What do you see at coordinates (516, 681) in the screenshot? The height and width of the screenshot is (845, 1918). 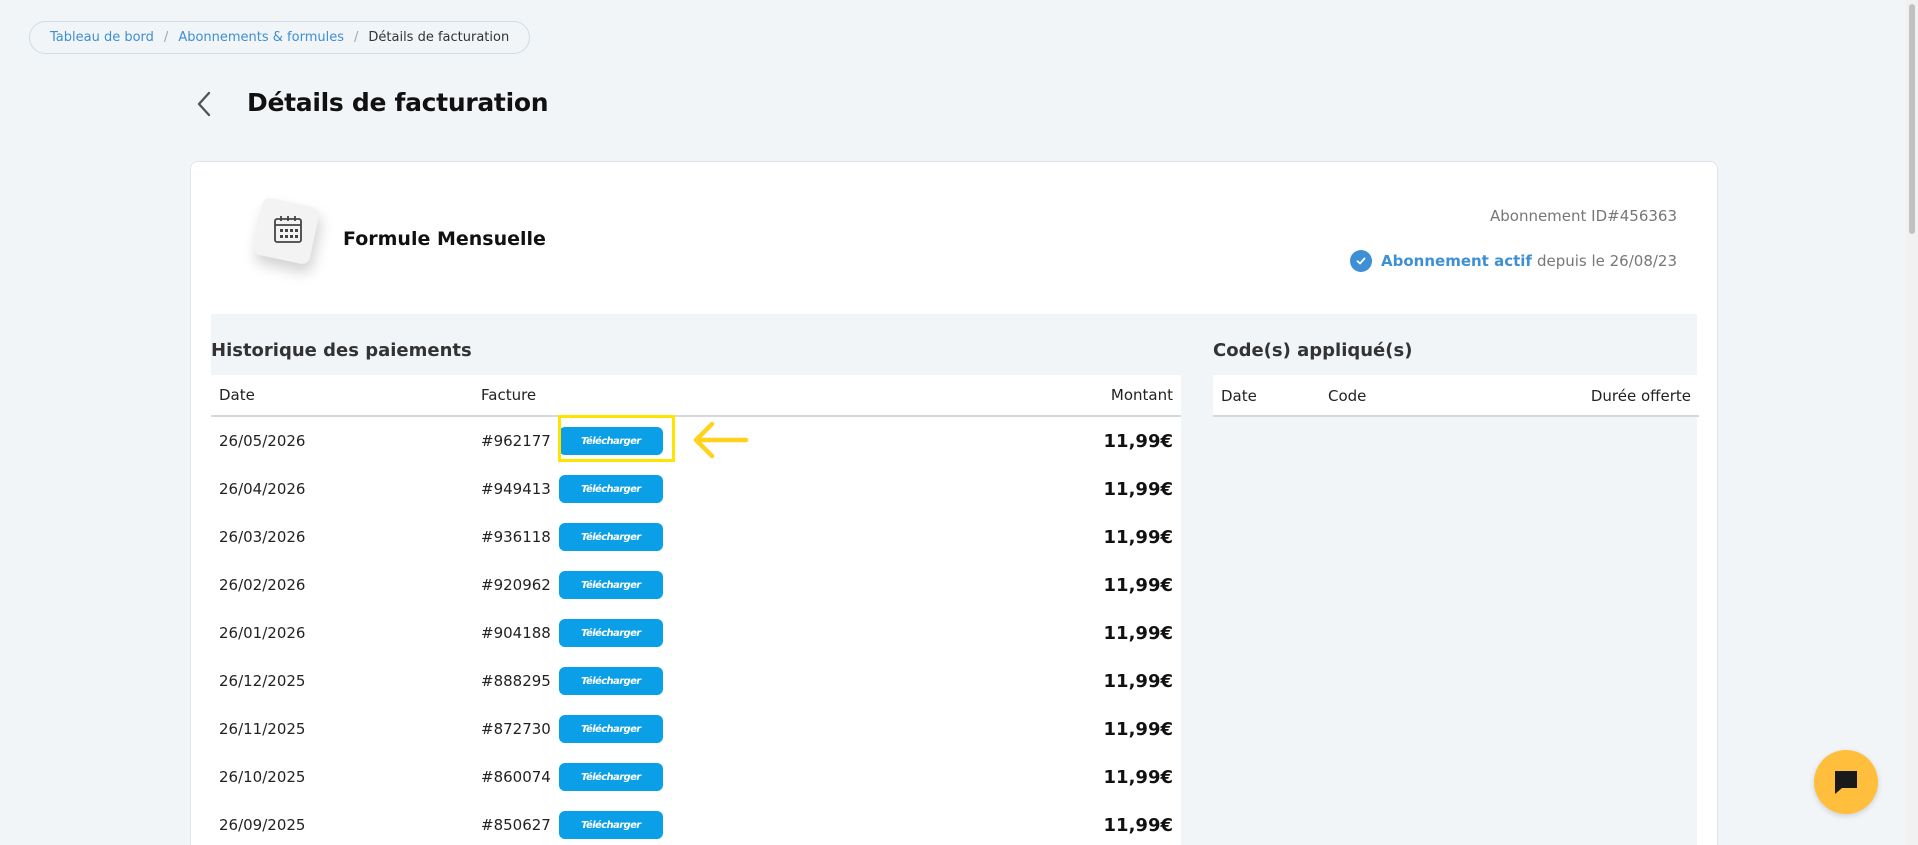 I see `invoice-number: #888295` at bounding box center [516, 681].